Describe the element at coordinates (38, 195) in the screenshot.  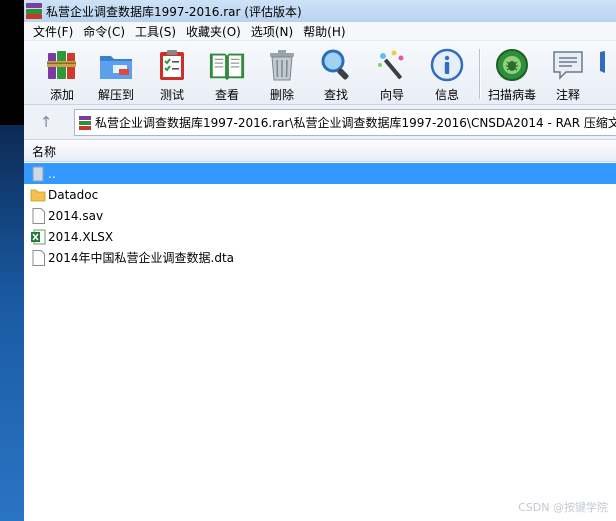
I see `folder-icon` at that location.